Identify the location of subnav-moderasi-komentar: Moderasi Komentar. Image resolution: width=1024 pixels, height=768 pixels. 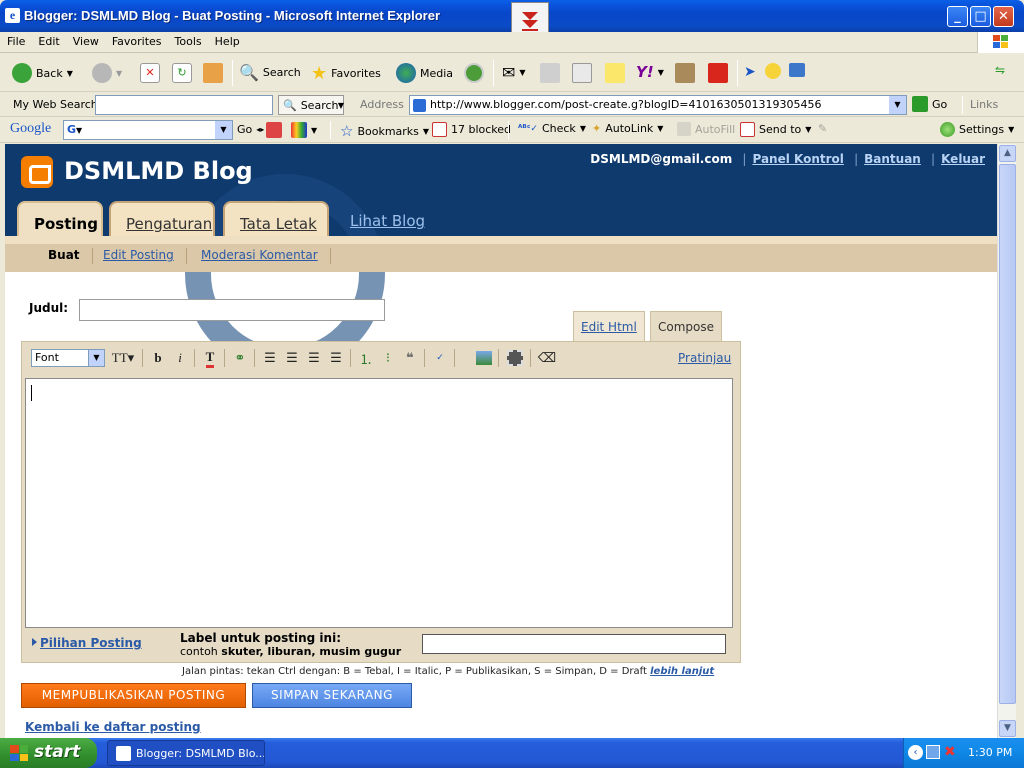
(260, 256).